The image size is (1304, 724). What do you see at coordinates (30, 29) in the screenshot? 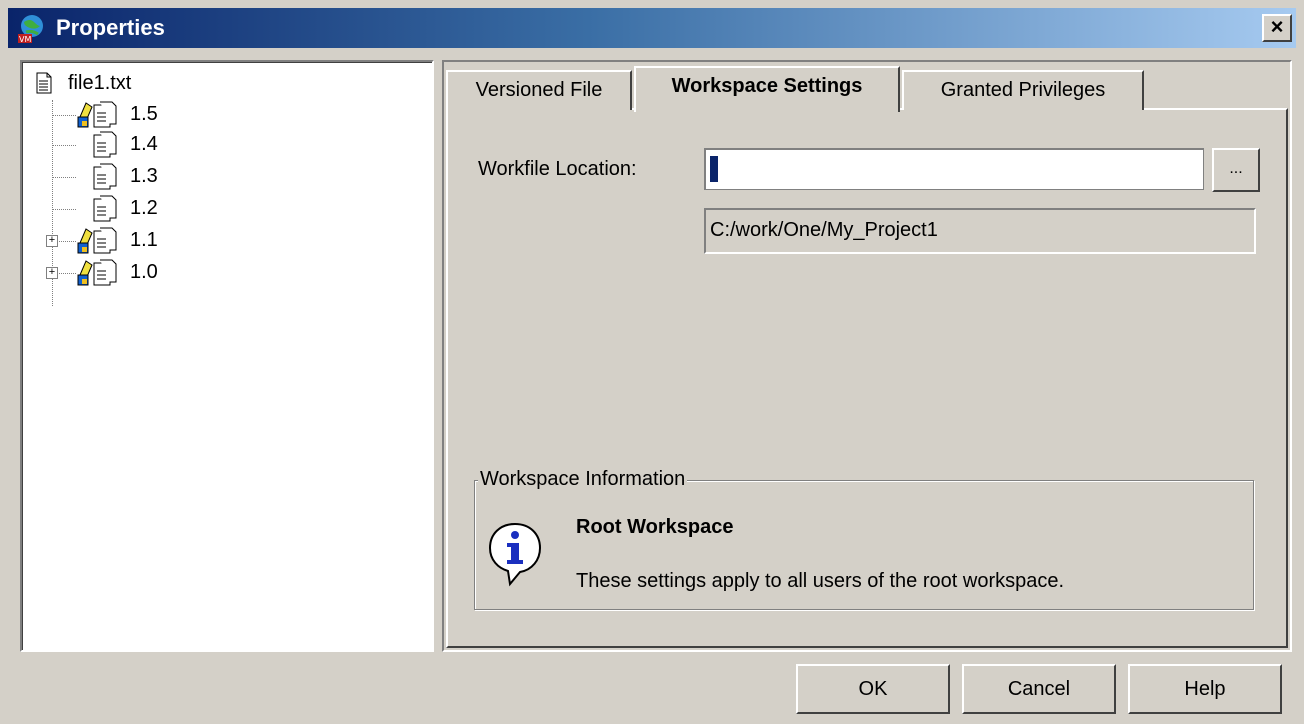
I see `app-globe-icon: VM` at bounding box center [30, 29].